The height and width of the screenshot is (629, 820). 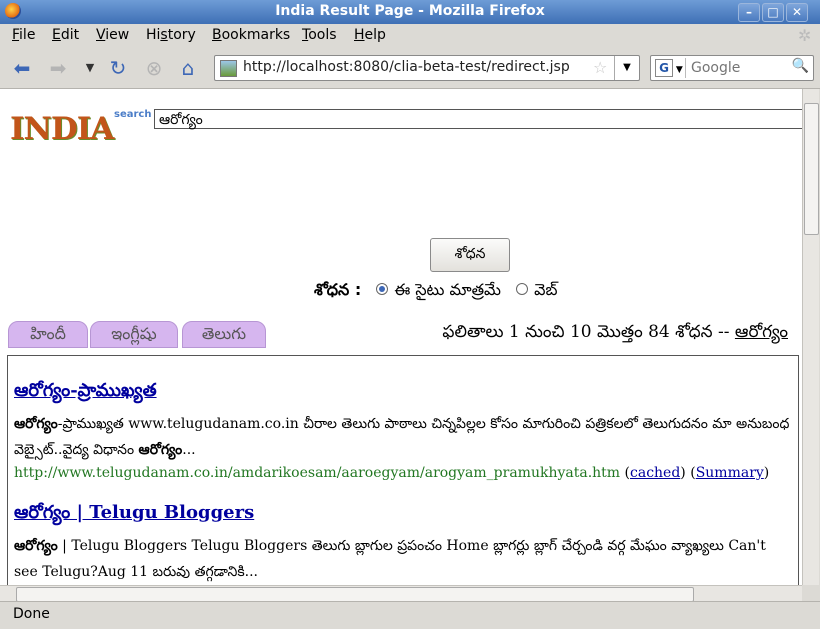 What do you see at coordinates (730, 473) in the screenshot?
I see `summary-link: Summary` at bounding box center [730, 473].